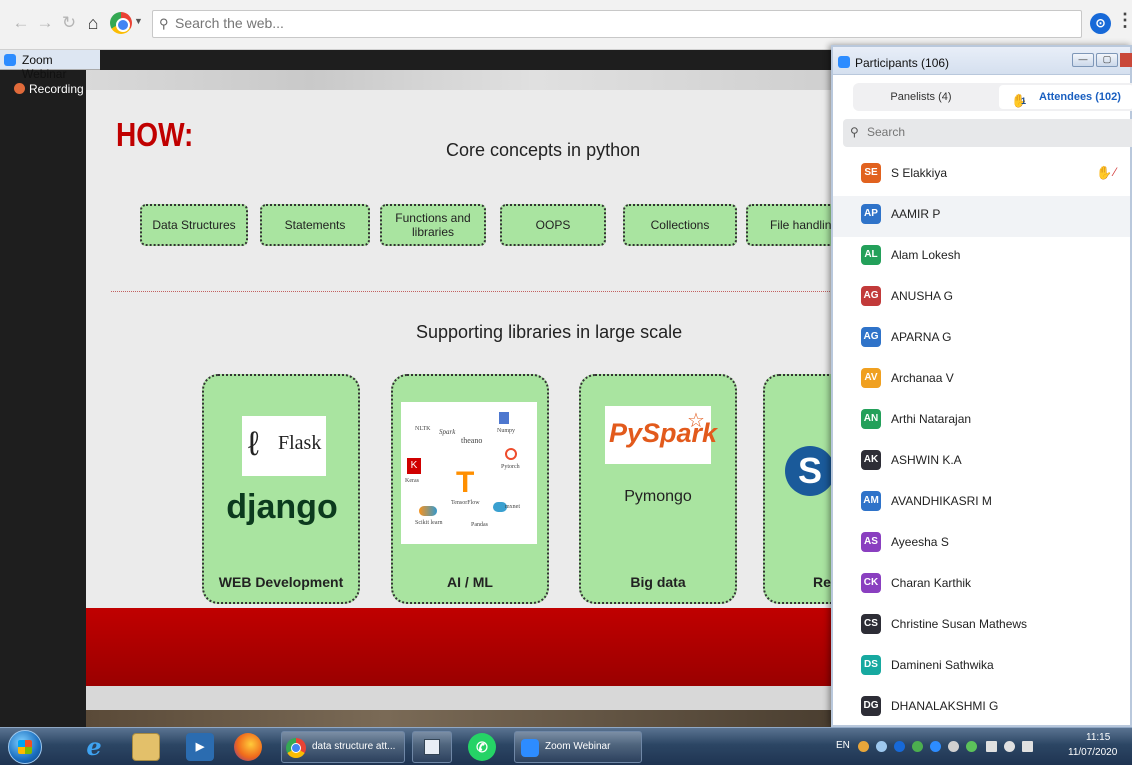 Image resolution: width=1132 pixels, height=765 pixels. Describe the element at coordinates (981, 667) in the screenshot. I see `participant-row: DS Damineni Sathwika` at that location.